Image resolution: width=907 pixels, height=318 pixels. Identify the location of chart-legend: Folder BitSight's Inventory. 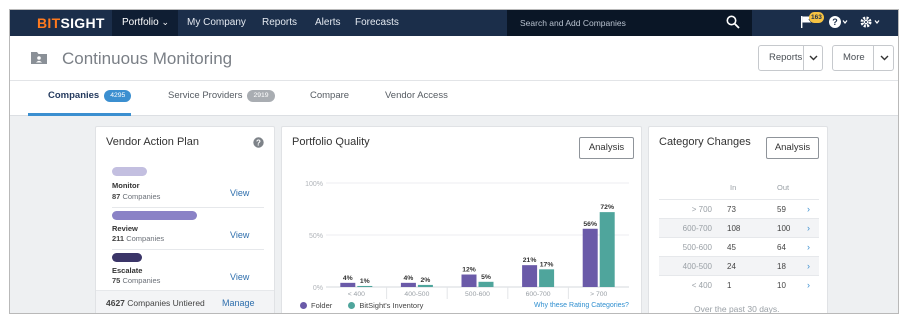
(361, 305).